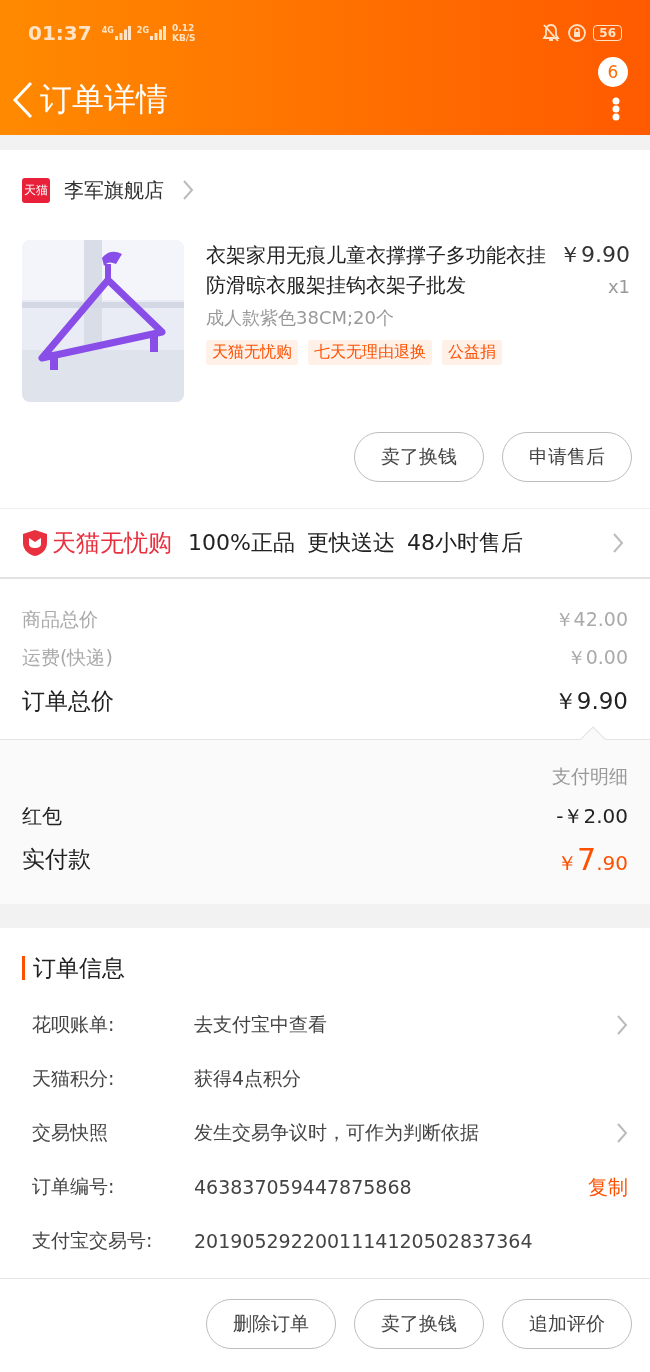 Image resolution: width=650 pixels, height=1372 pixels. I want to click on service-tag: 公益捐, so click(472, 352).